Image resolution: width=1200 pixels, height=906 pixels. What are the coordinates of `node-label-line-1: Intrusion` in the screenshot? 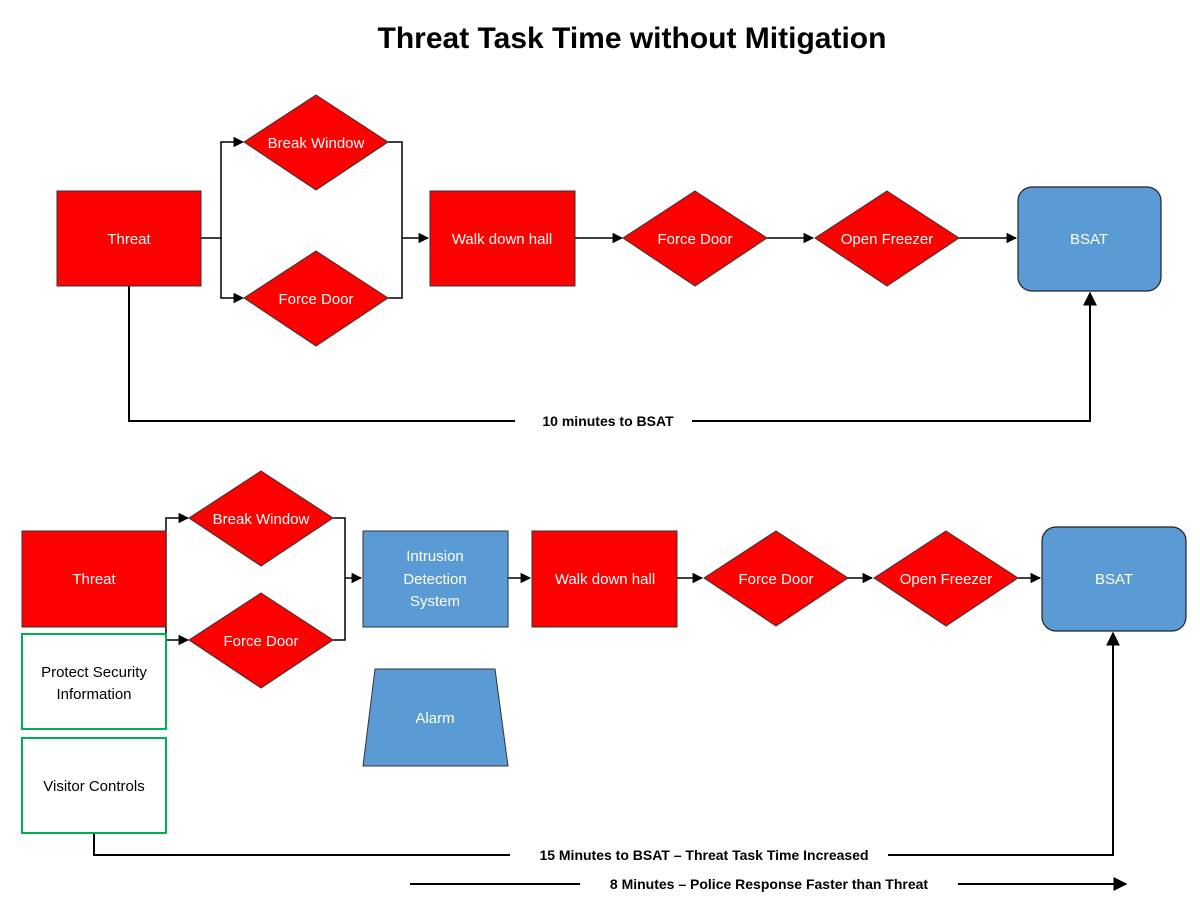 It's located at (435, 556).